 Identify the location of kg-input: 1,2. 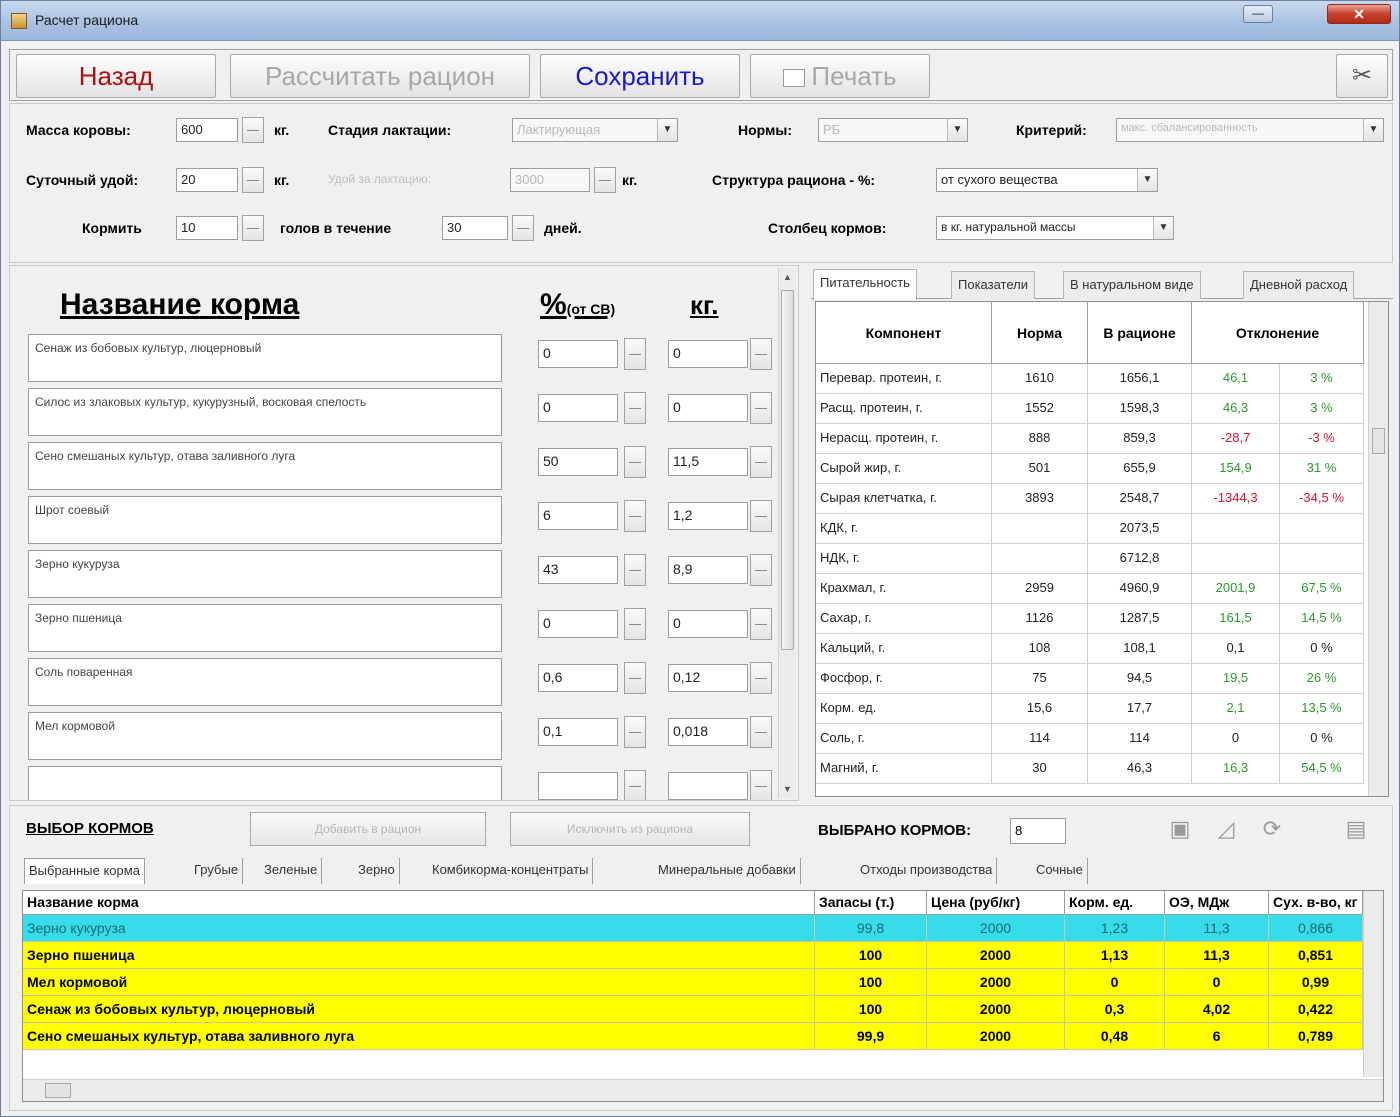
(708, 516).